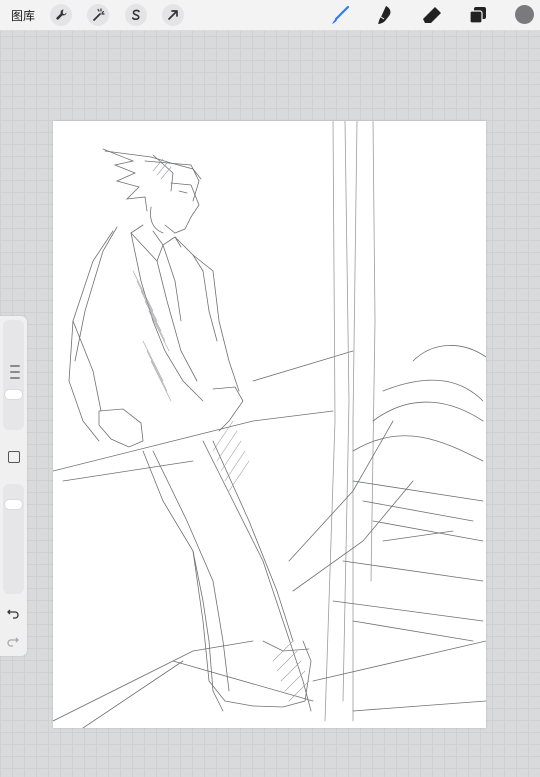 This screenshot has height=777, width=540. I want to click on brush-icon, so click(340, 15).